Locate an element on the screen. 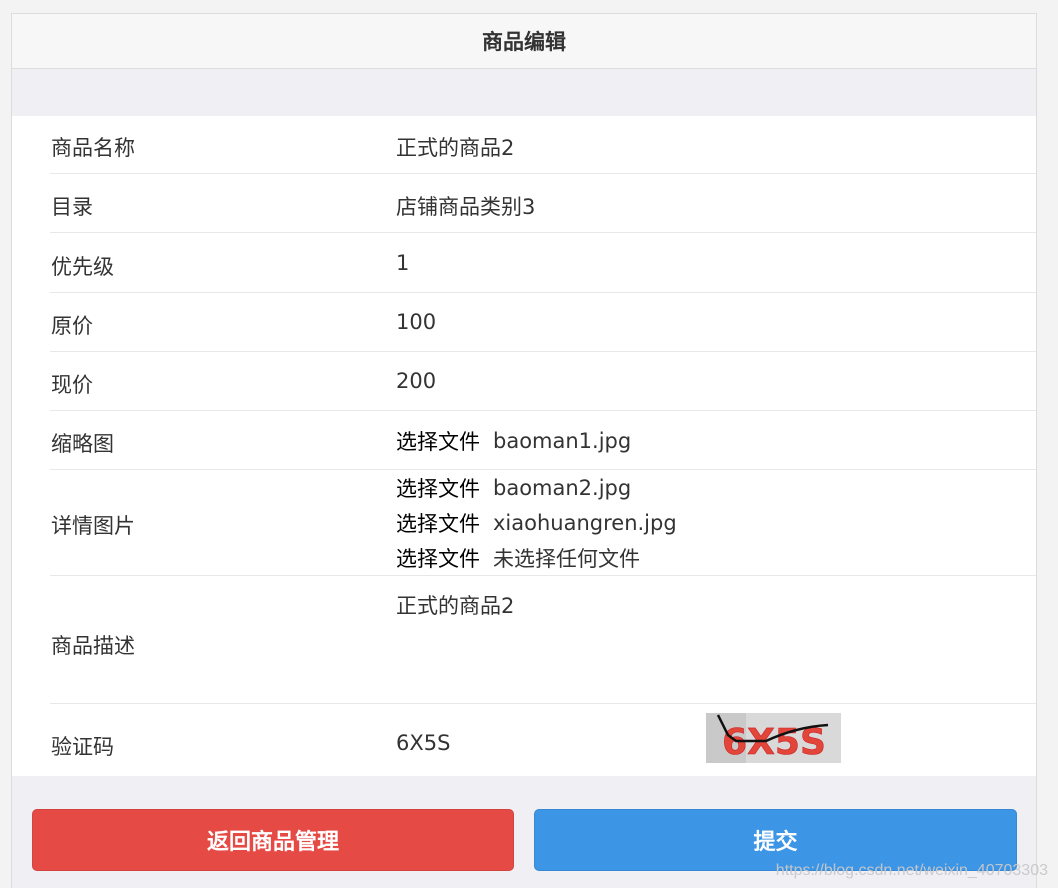 Image resolution: width=1058 pixels, height=888 pixels. original-price-input: 100 is located at coordinates (416, 322).